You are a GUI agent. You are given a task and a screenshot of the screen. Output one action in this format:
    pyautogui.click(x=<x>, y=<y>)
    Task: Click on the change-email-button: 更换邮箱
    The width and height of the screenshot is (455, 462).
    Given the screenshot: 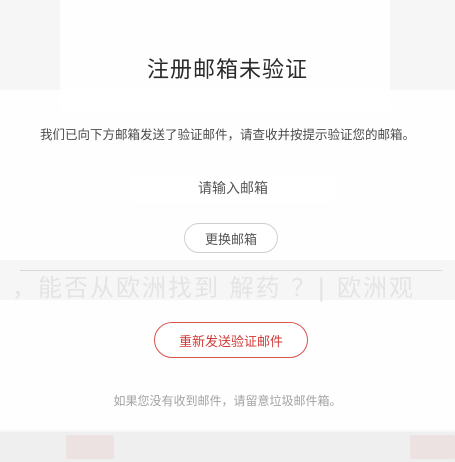 What is the action you would take?
    pyautogui.click(x=231, y=238)
    